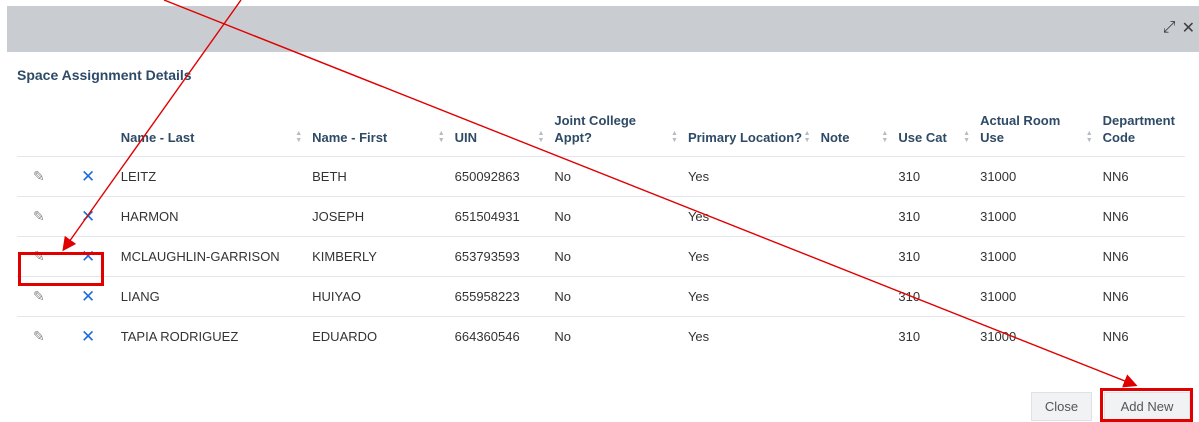 This screenshot has height=422, width=1199. Describe the element at coordinates (504, 296) in the screenshot. I see `cell-uin: 655958223` at that location.